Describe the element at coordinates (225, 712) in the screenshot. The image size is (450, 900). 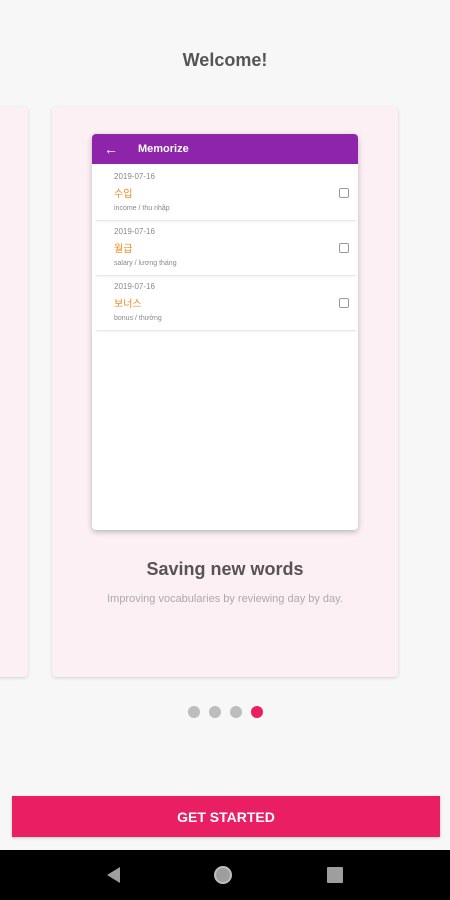
I see `page-indicator` at that location.